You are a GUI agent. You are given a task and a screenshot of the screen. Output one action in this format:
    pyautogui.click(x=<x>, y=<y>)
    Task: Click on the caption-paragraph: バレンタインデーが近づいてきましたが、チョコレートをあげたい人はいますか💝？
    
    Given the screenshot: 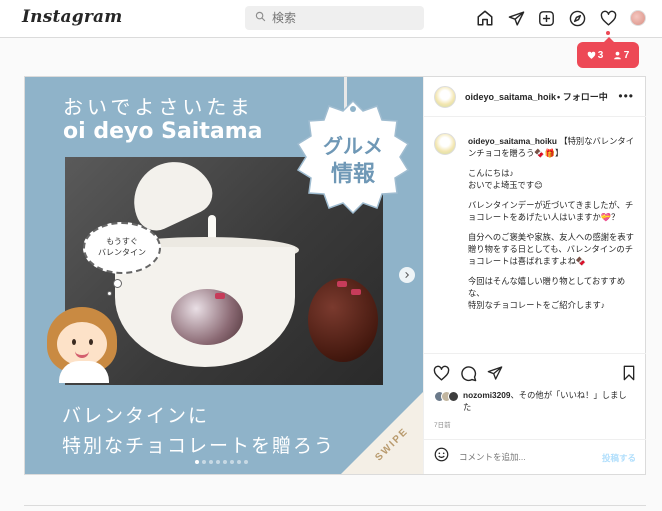 What is the action you would take?
    pyautogui.click(x=551, y=211)
    